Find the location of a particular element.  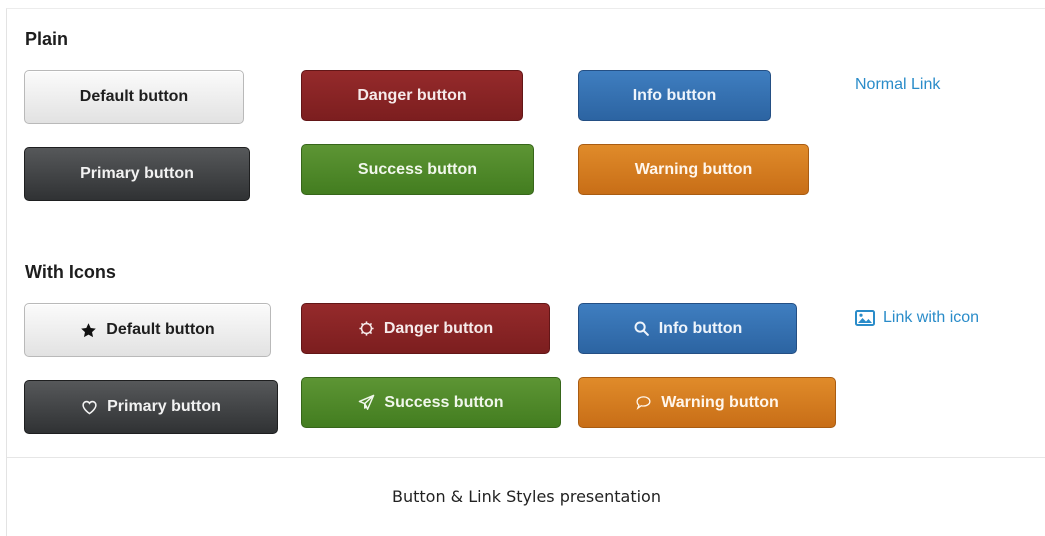

primary-icon-button: Primary button is located at coordinates (151, 407).